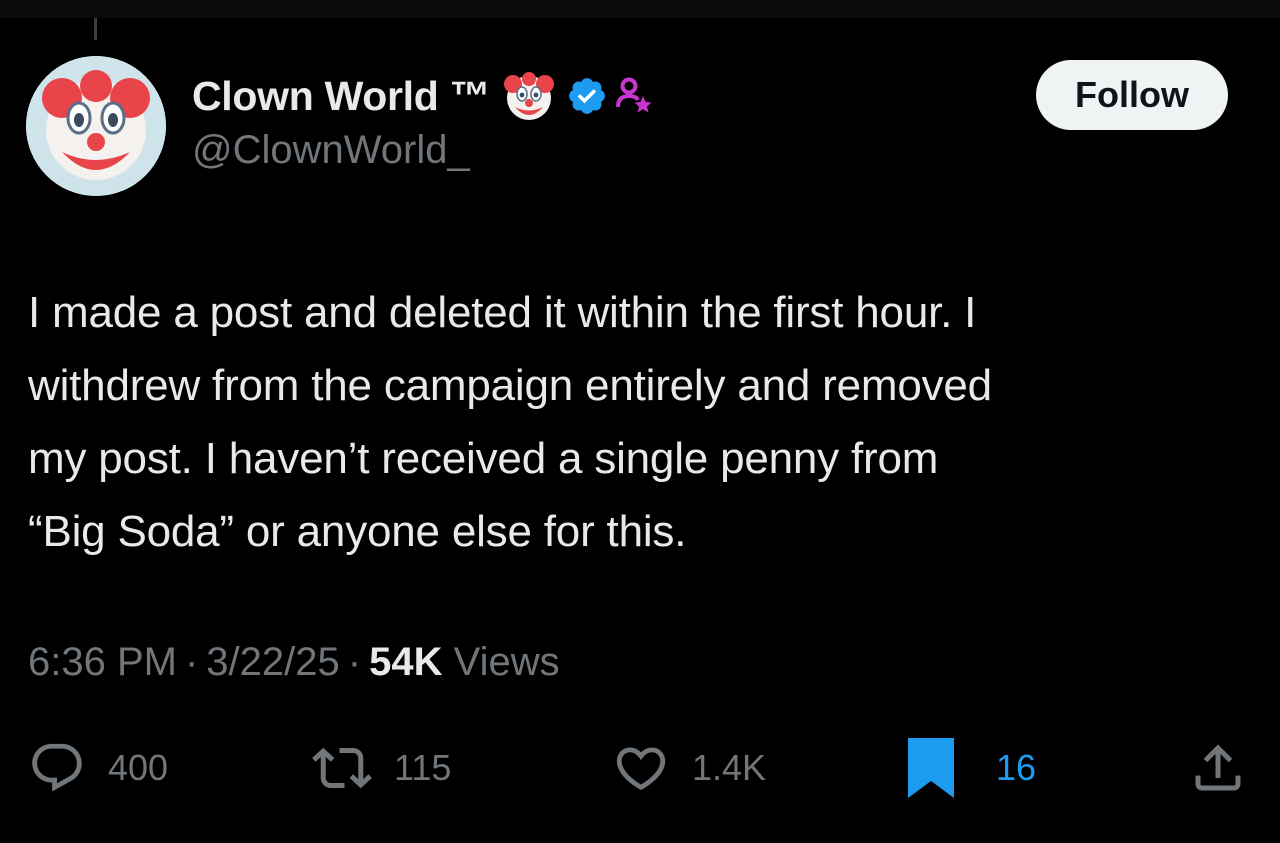  Describe the element at coordinates (689, 768) in the screenshot. I see `like-button: 1.4K` at that location.